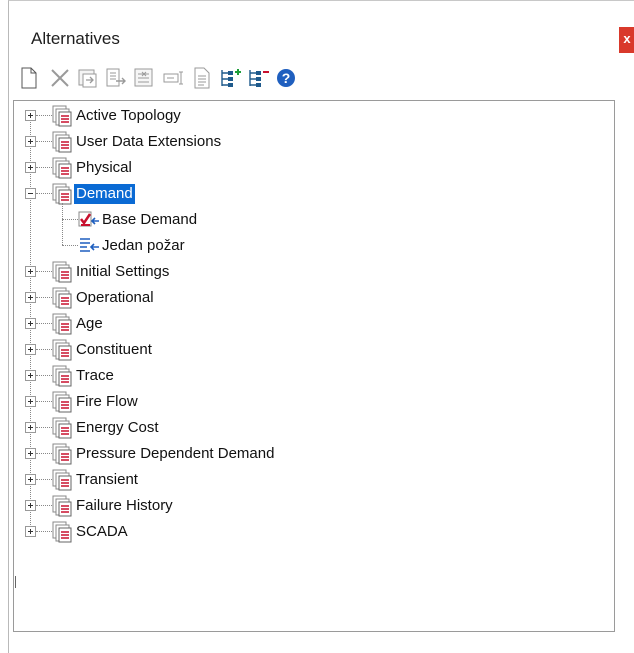  What do you see at coordinates (107, 480) in the screenshot?
I see `tree-item-label: Transient` at bounding box center [107, 480].